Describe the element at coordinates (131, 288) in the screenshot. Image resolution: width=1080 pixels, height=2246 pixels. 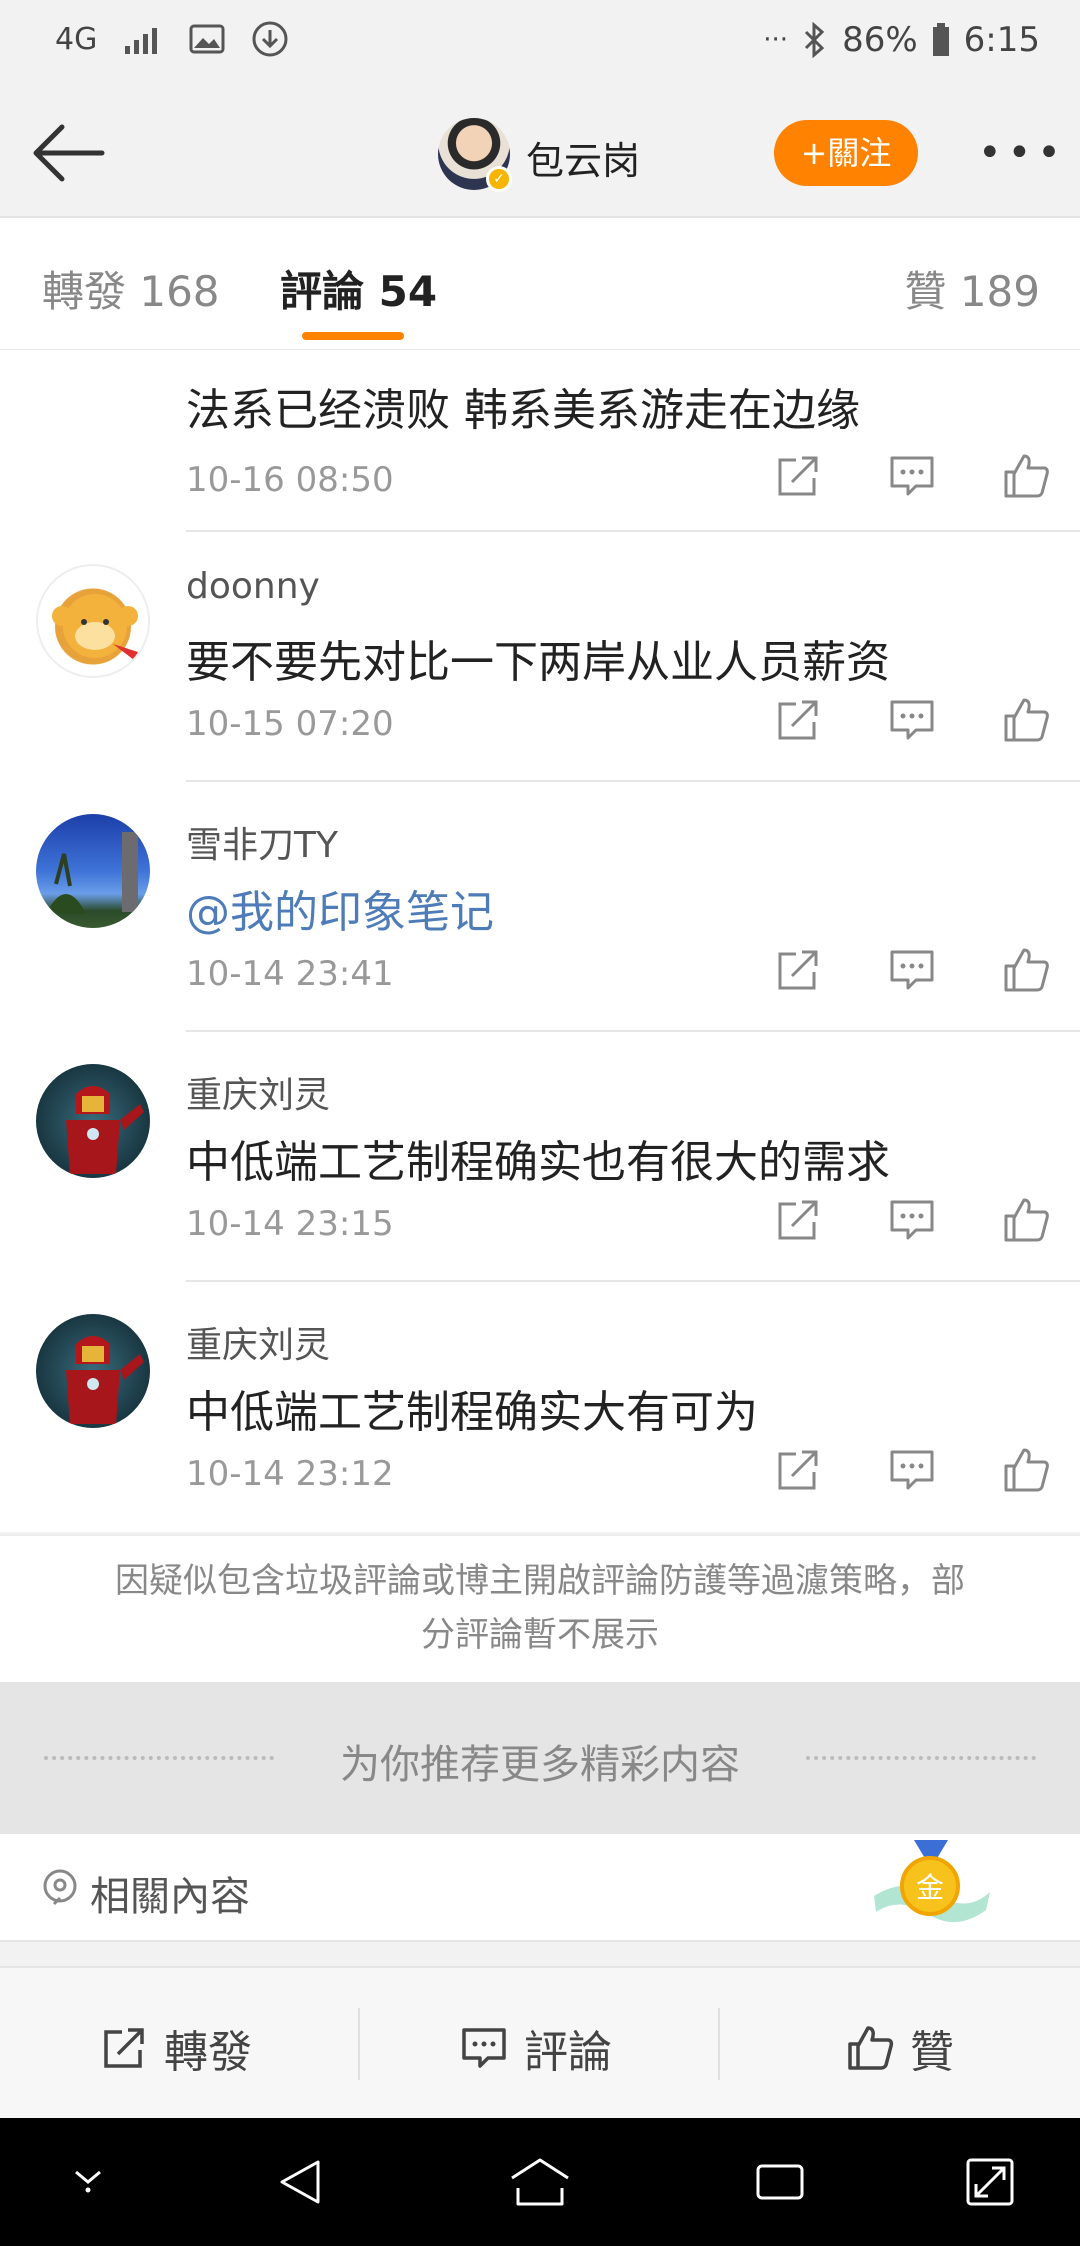
I see `tab-repost: 轉發 168` at that location.